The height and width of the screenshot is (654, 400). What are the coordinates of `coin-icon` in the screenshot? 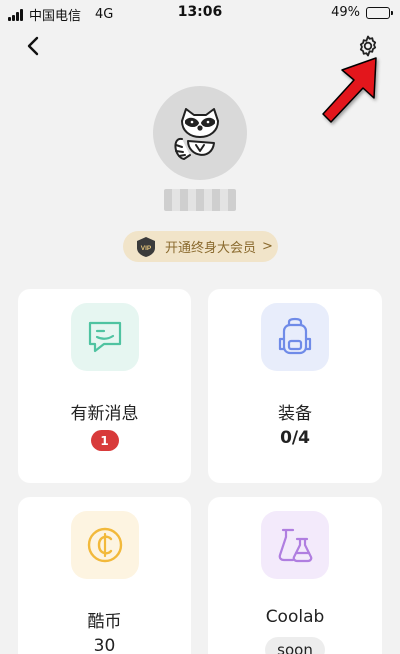 It's located at (104, 545).